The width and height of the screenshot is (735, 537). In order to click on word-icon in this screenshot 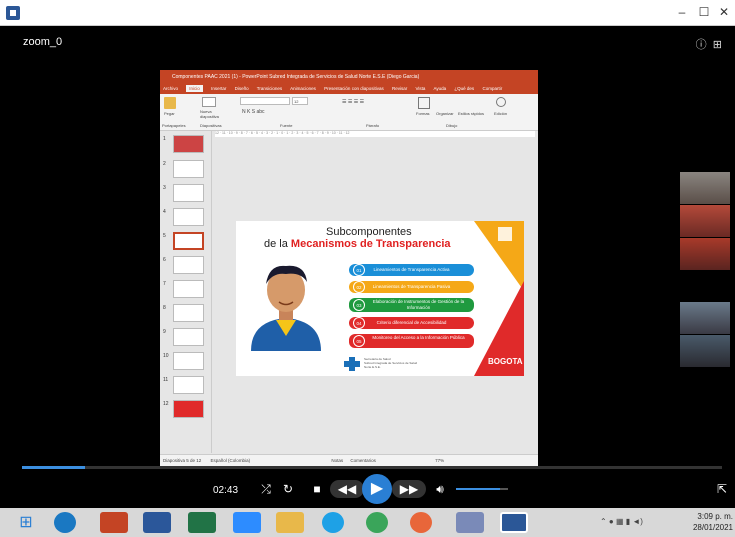, I will do `click(157, 522)`.